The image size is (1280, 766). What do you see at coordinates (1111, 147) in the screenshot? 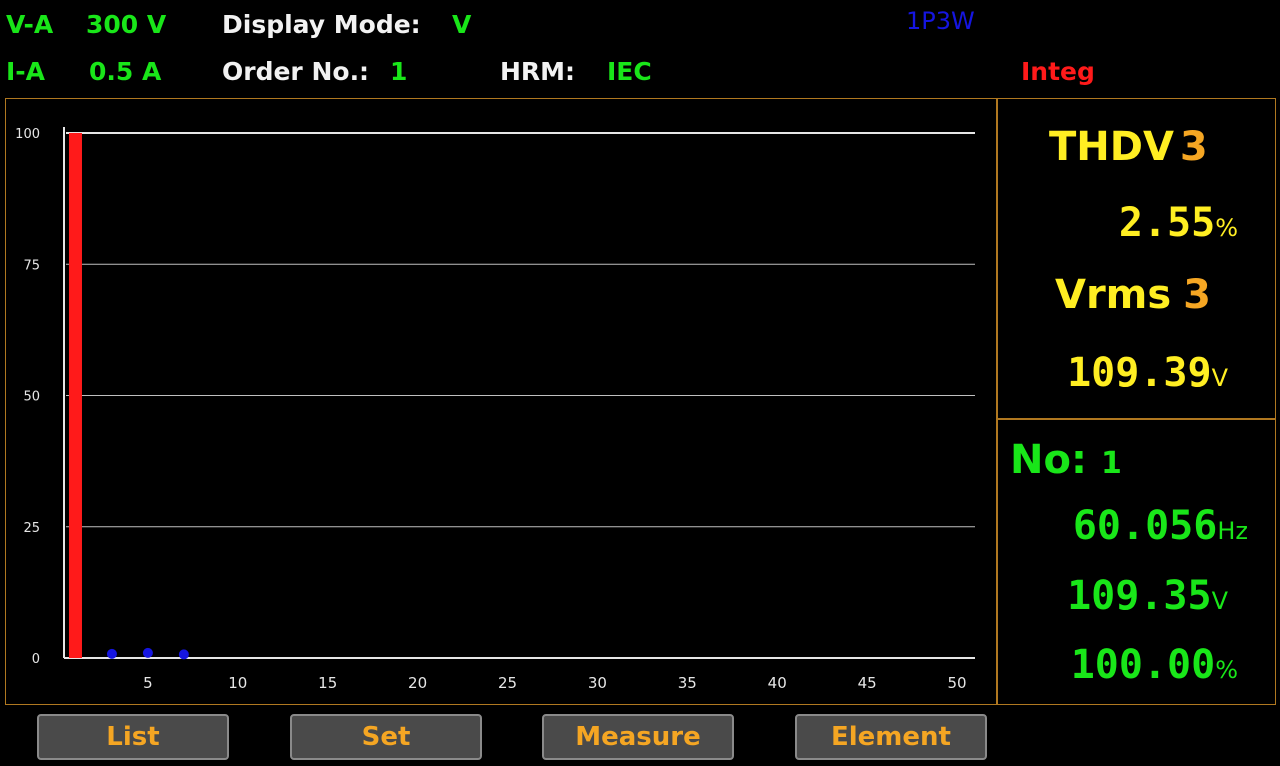
I see `thd-label-text: THDV` at bounding box center [1111, 147].